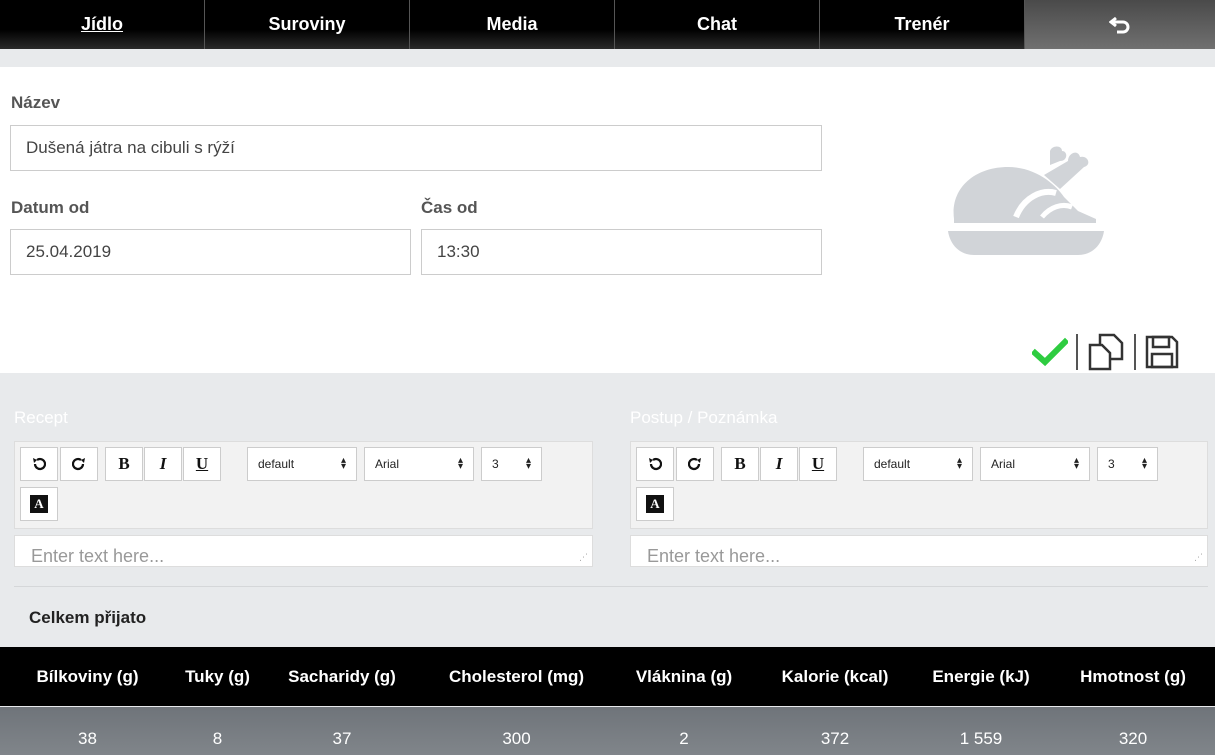 The image size is (1215, 755). I want to click on table-cell: 2, so click(684, 738).